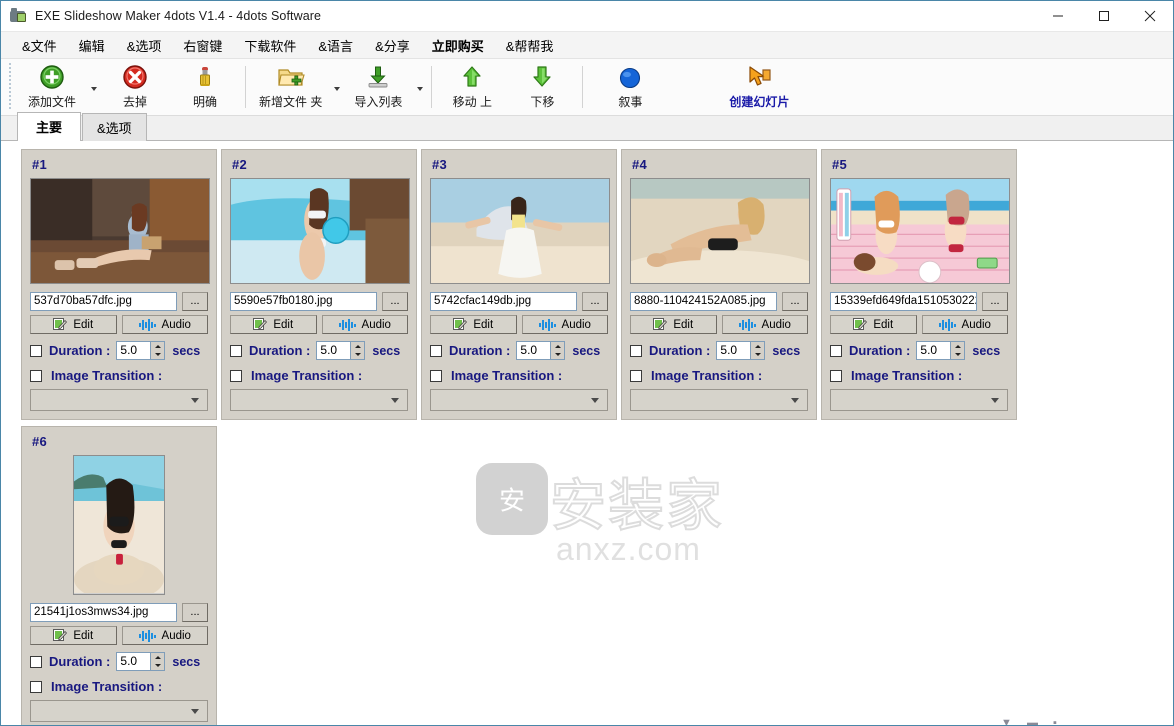  I want to click on menu-item-share: &分享, so click(392, 45).